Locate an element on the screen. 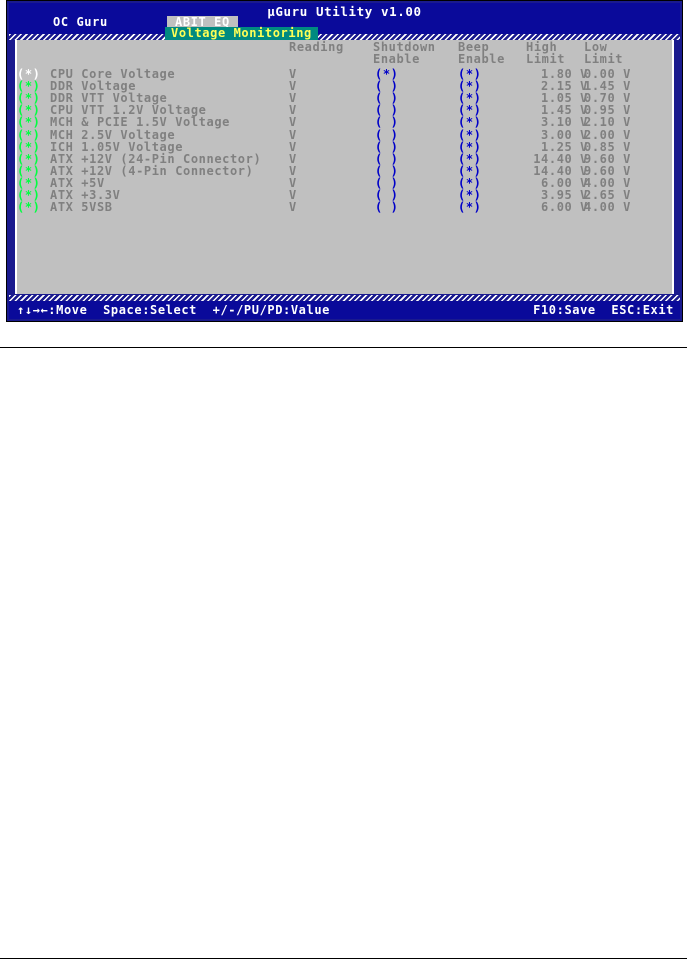 The image size is (687, 961). high-limit-value: 6.00 V is located at coordinates (548, 207).